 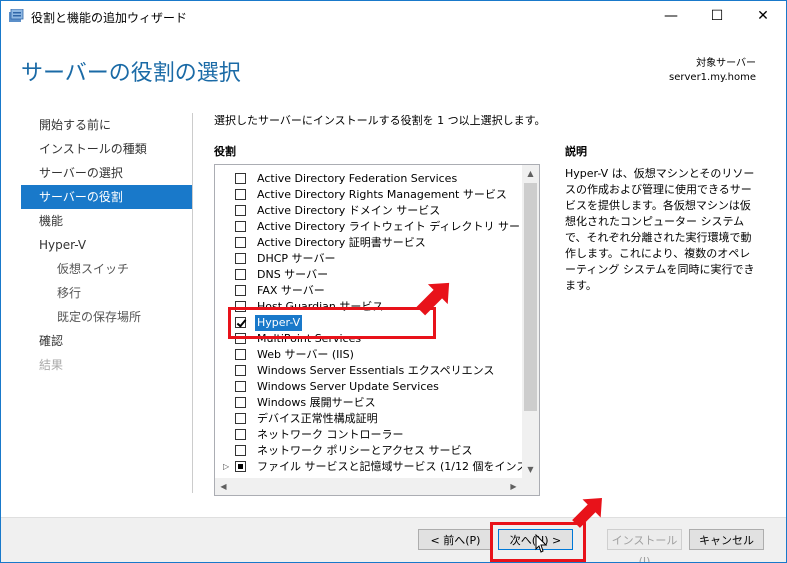 I want to click on role-row: Active Directory Federation Services, so click(x=368, y=179).